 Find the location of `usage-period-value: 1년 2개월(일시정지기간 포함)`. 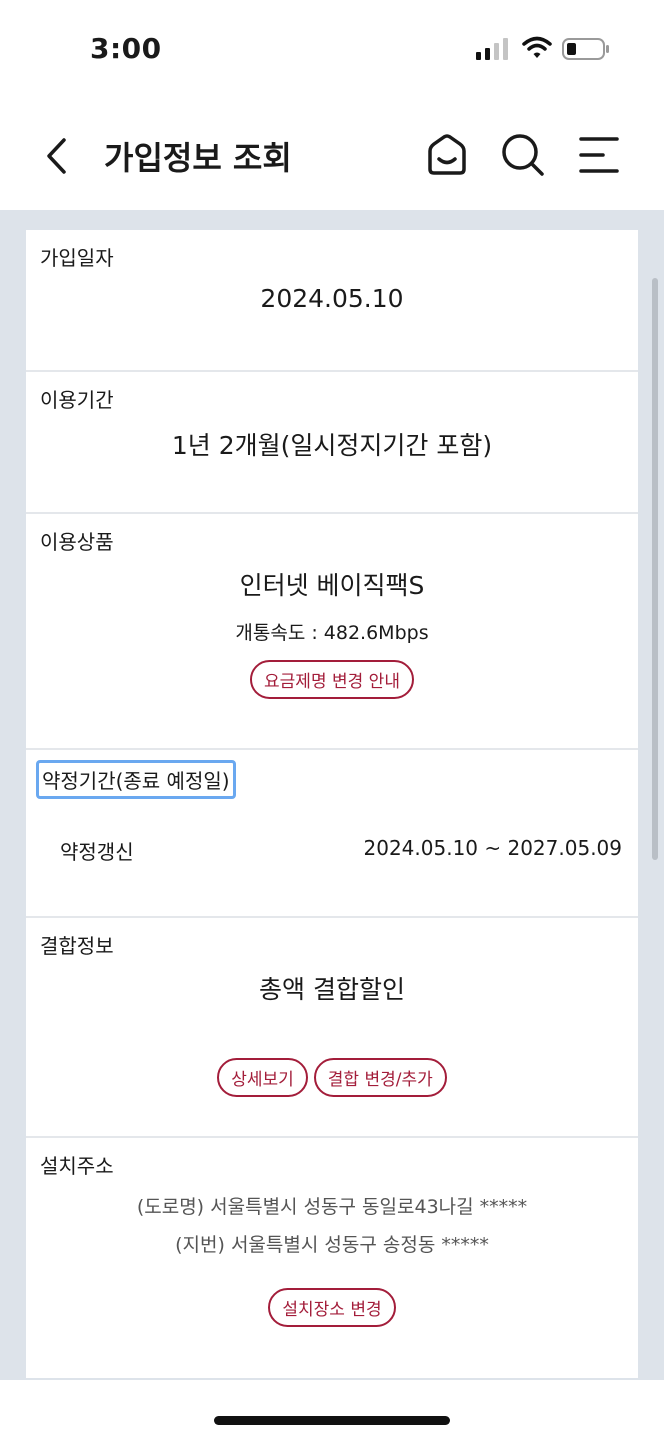

usage-period-value: 1년 2개월(일시정지기간 포함) is located at coordinates (332, 445).